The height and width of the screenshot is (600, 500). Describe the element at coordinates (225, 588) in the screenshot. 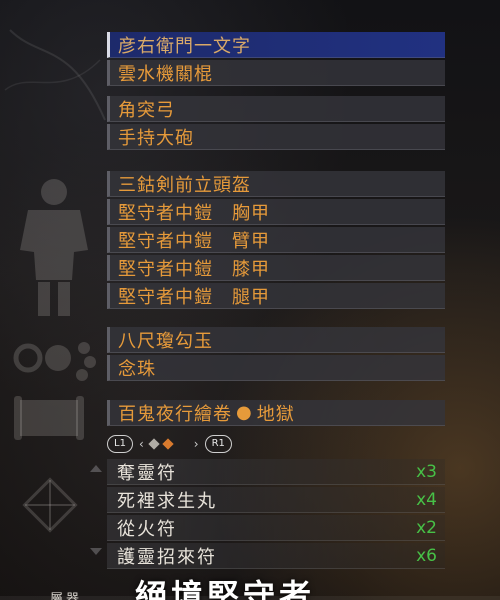

I see `set-bonus-title: 絕境堅守者` at that location.